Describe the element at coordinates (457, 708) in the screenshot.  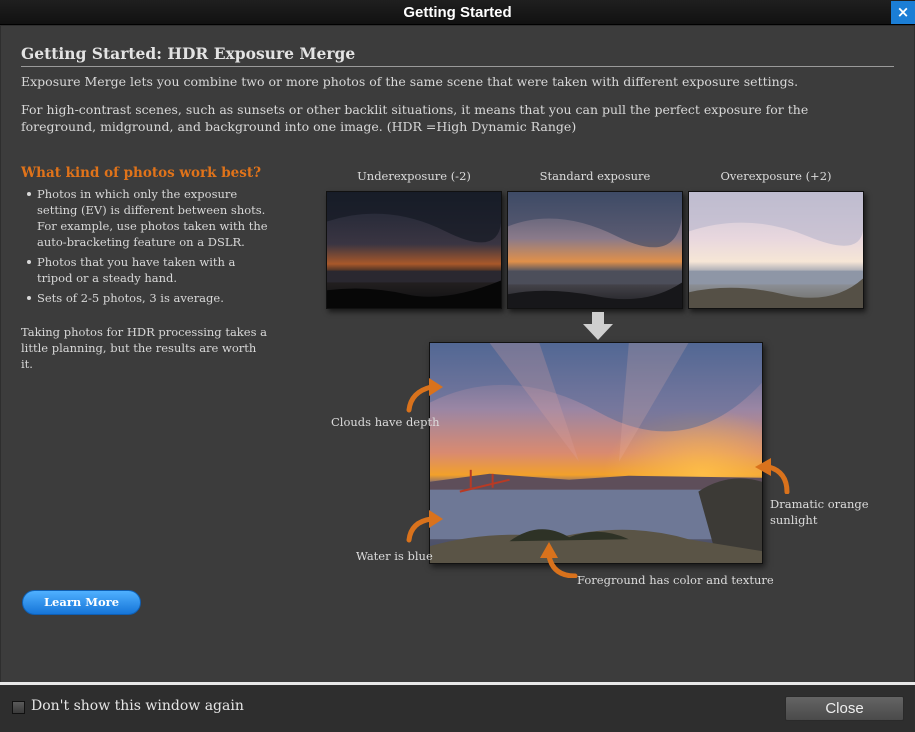
I see `dialog-footer: Don't show this window again Close` at that location.